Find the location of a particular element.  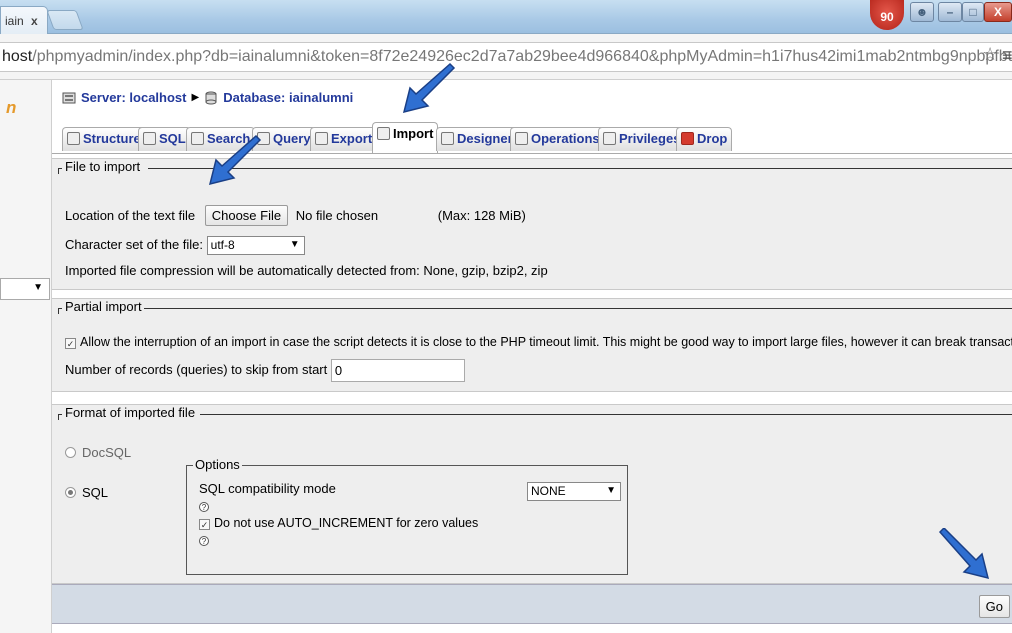

go-button: Go is located at coordinates (994, 606).